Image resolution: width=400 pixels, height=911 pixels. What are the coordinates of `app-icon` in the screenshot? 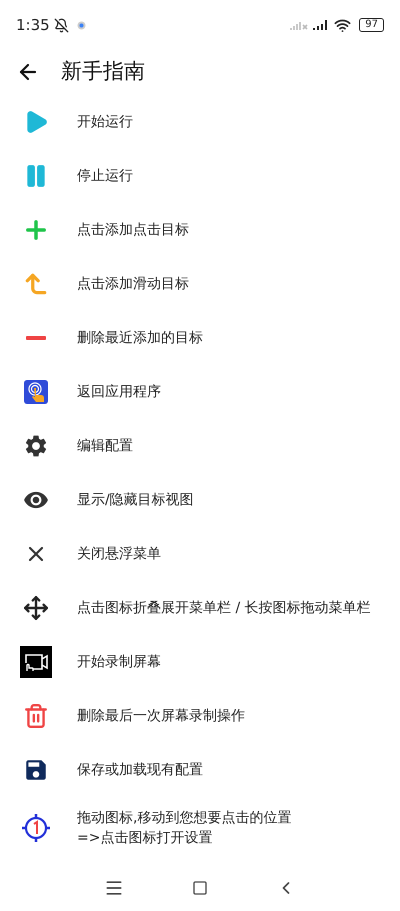 It's located at (36, 392).